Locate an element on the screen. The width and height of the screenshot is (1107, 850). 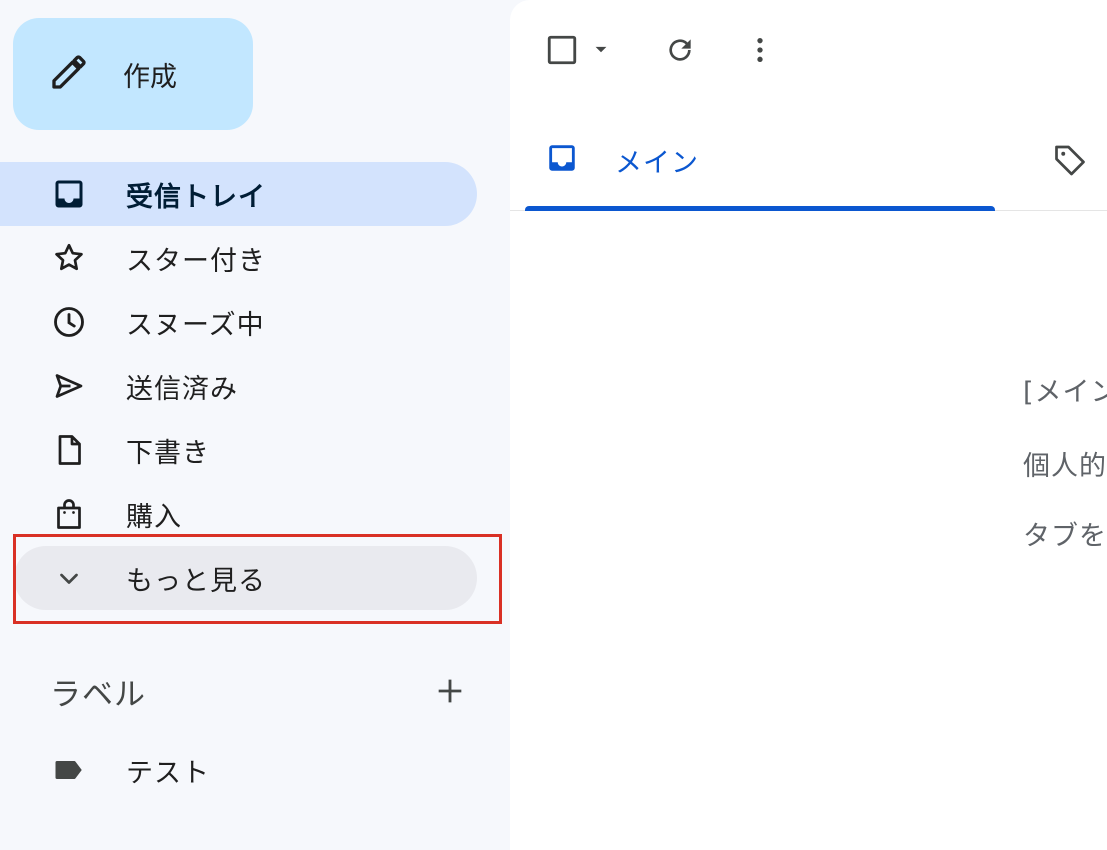
sidebar-item-label: 購入 is located at coordinates (154, 517).